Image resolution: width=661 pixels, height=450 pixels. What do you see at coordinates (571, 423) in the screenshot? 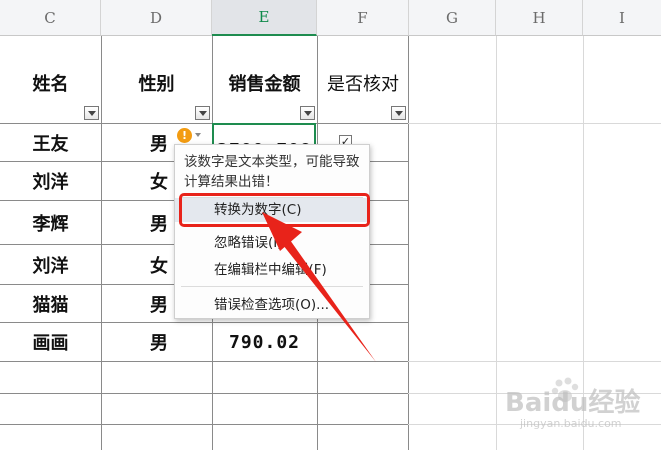
I see `watermark-url: jingyan.baidu.com` at bounding box center [571, 423].